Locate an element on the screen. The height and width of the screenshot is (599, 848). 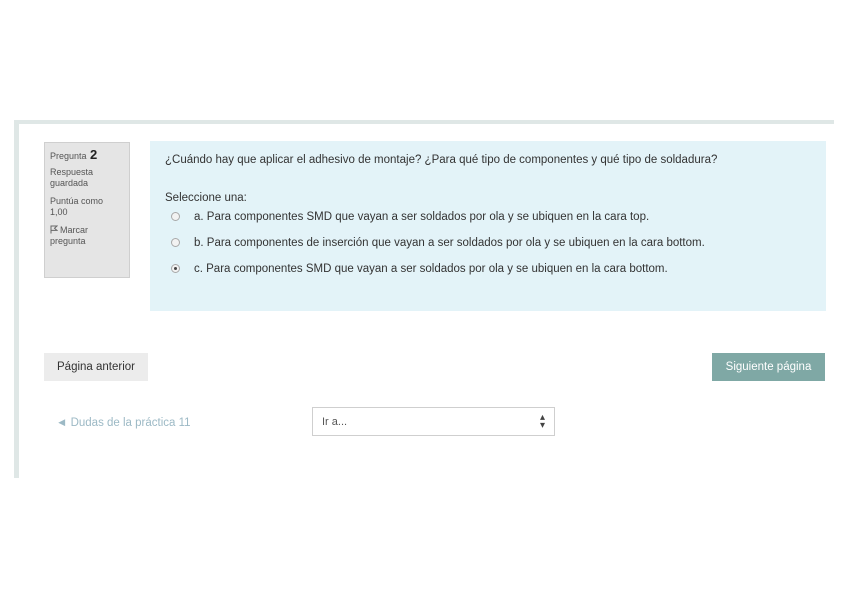
flag-icon is located at coordinates (54, 229).